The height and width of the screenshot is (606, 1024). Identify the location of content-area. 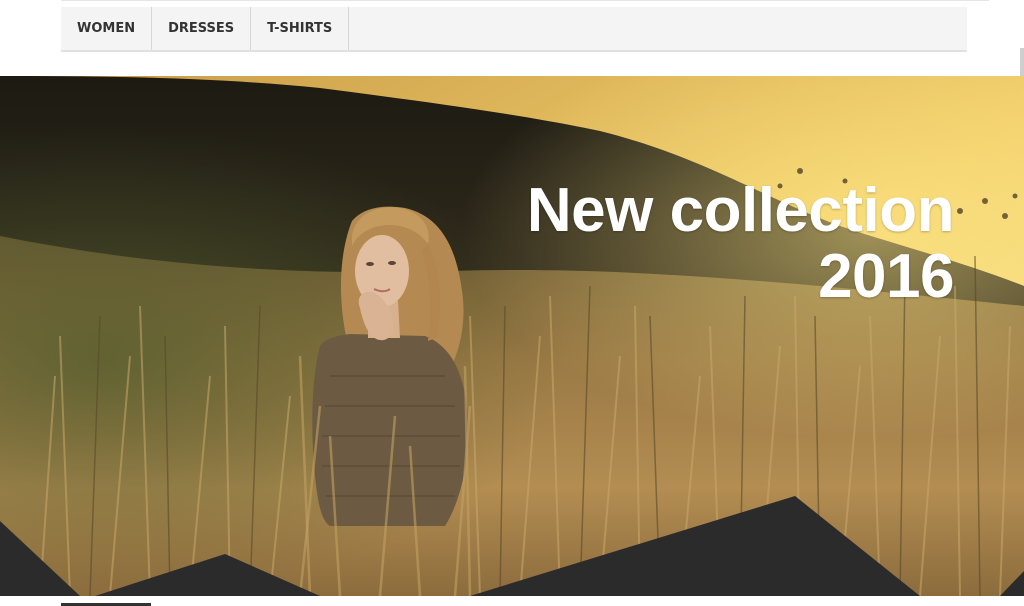
(512, 601).